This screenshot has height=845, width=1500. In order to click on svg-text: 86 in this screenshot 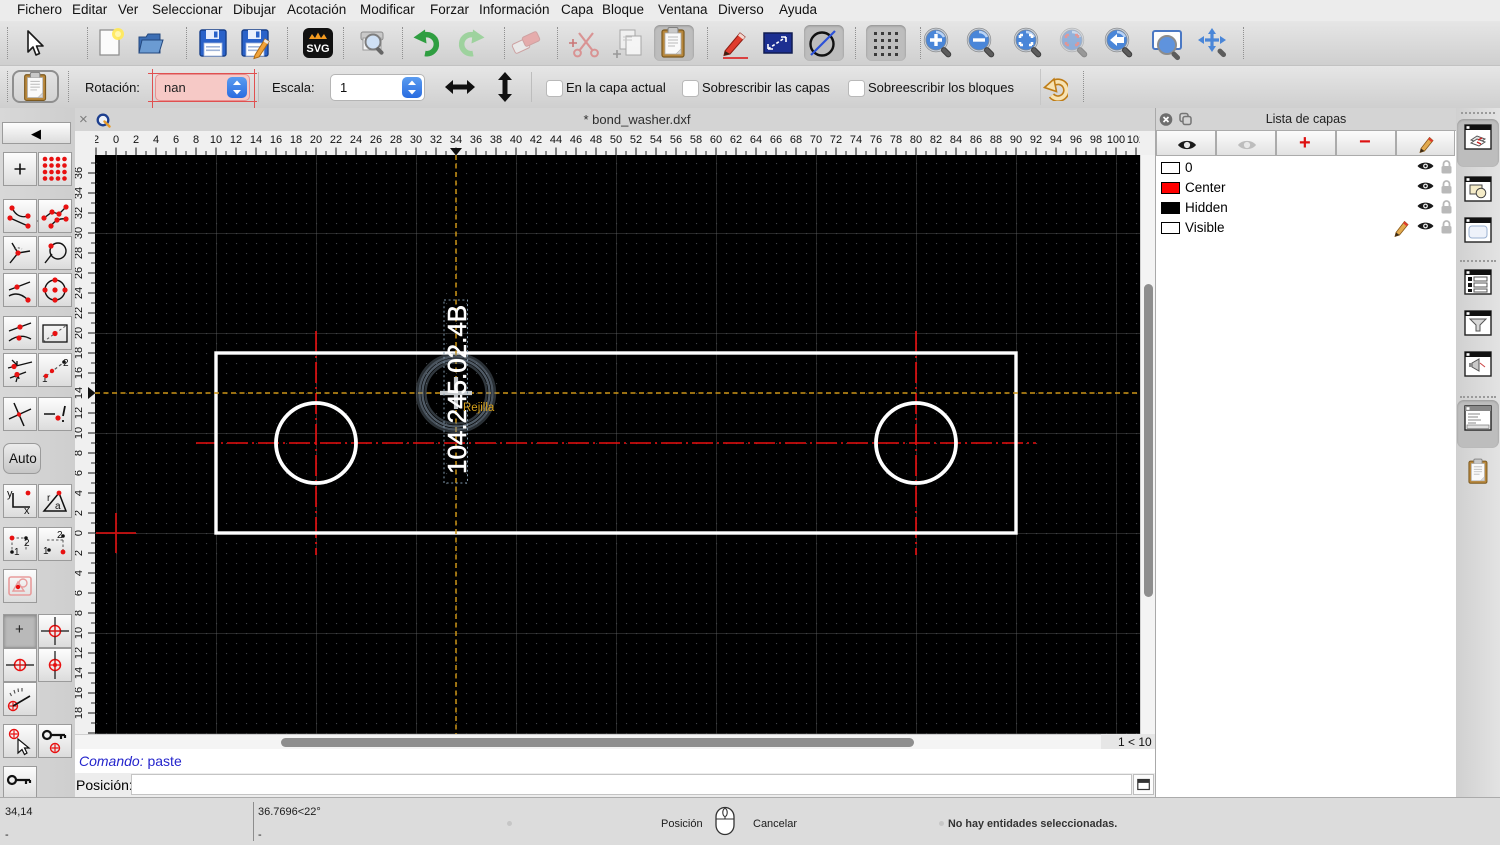, I will do `click(976, 140)`.